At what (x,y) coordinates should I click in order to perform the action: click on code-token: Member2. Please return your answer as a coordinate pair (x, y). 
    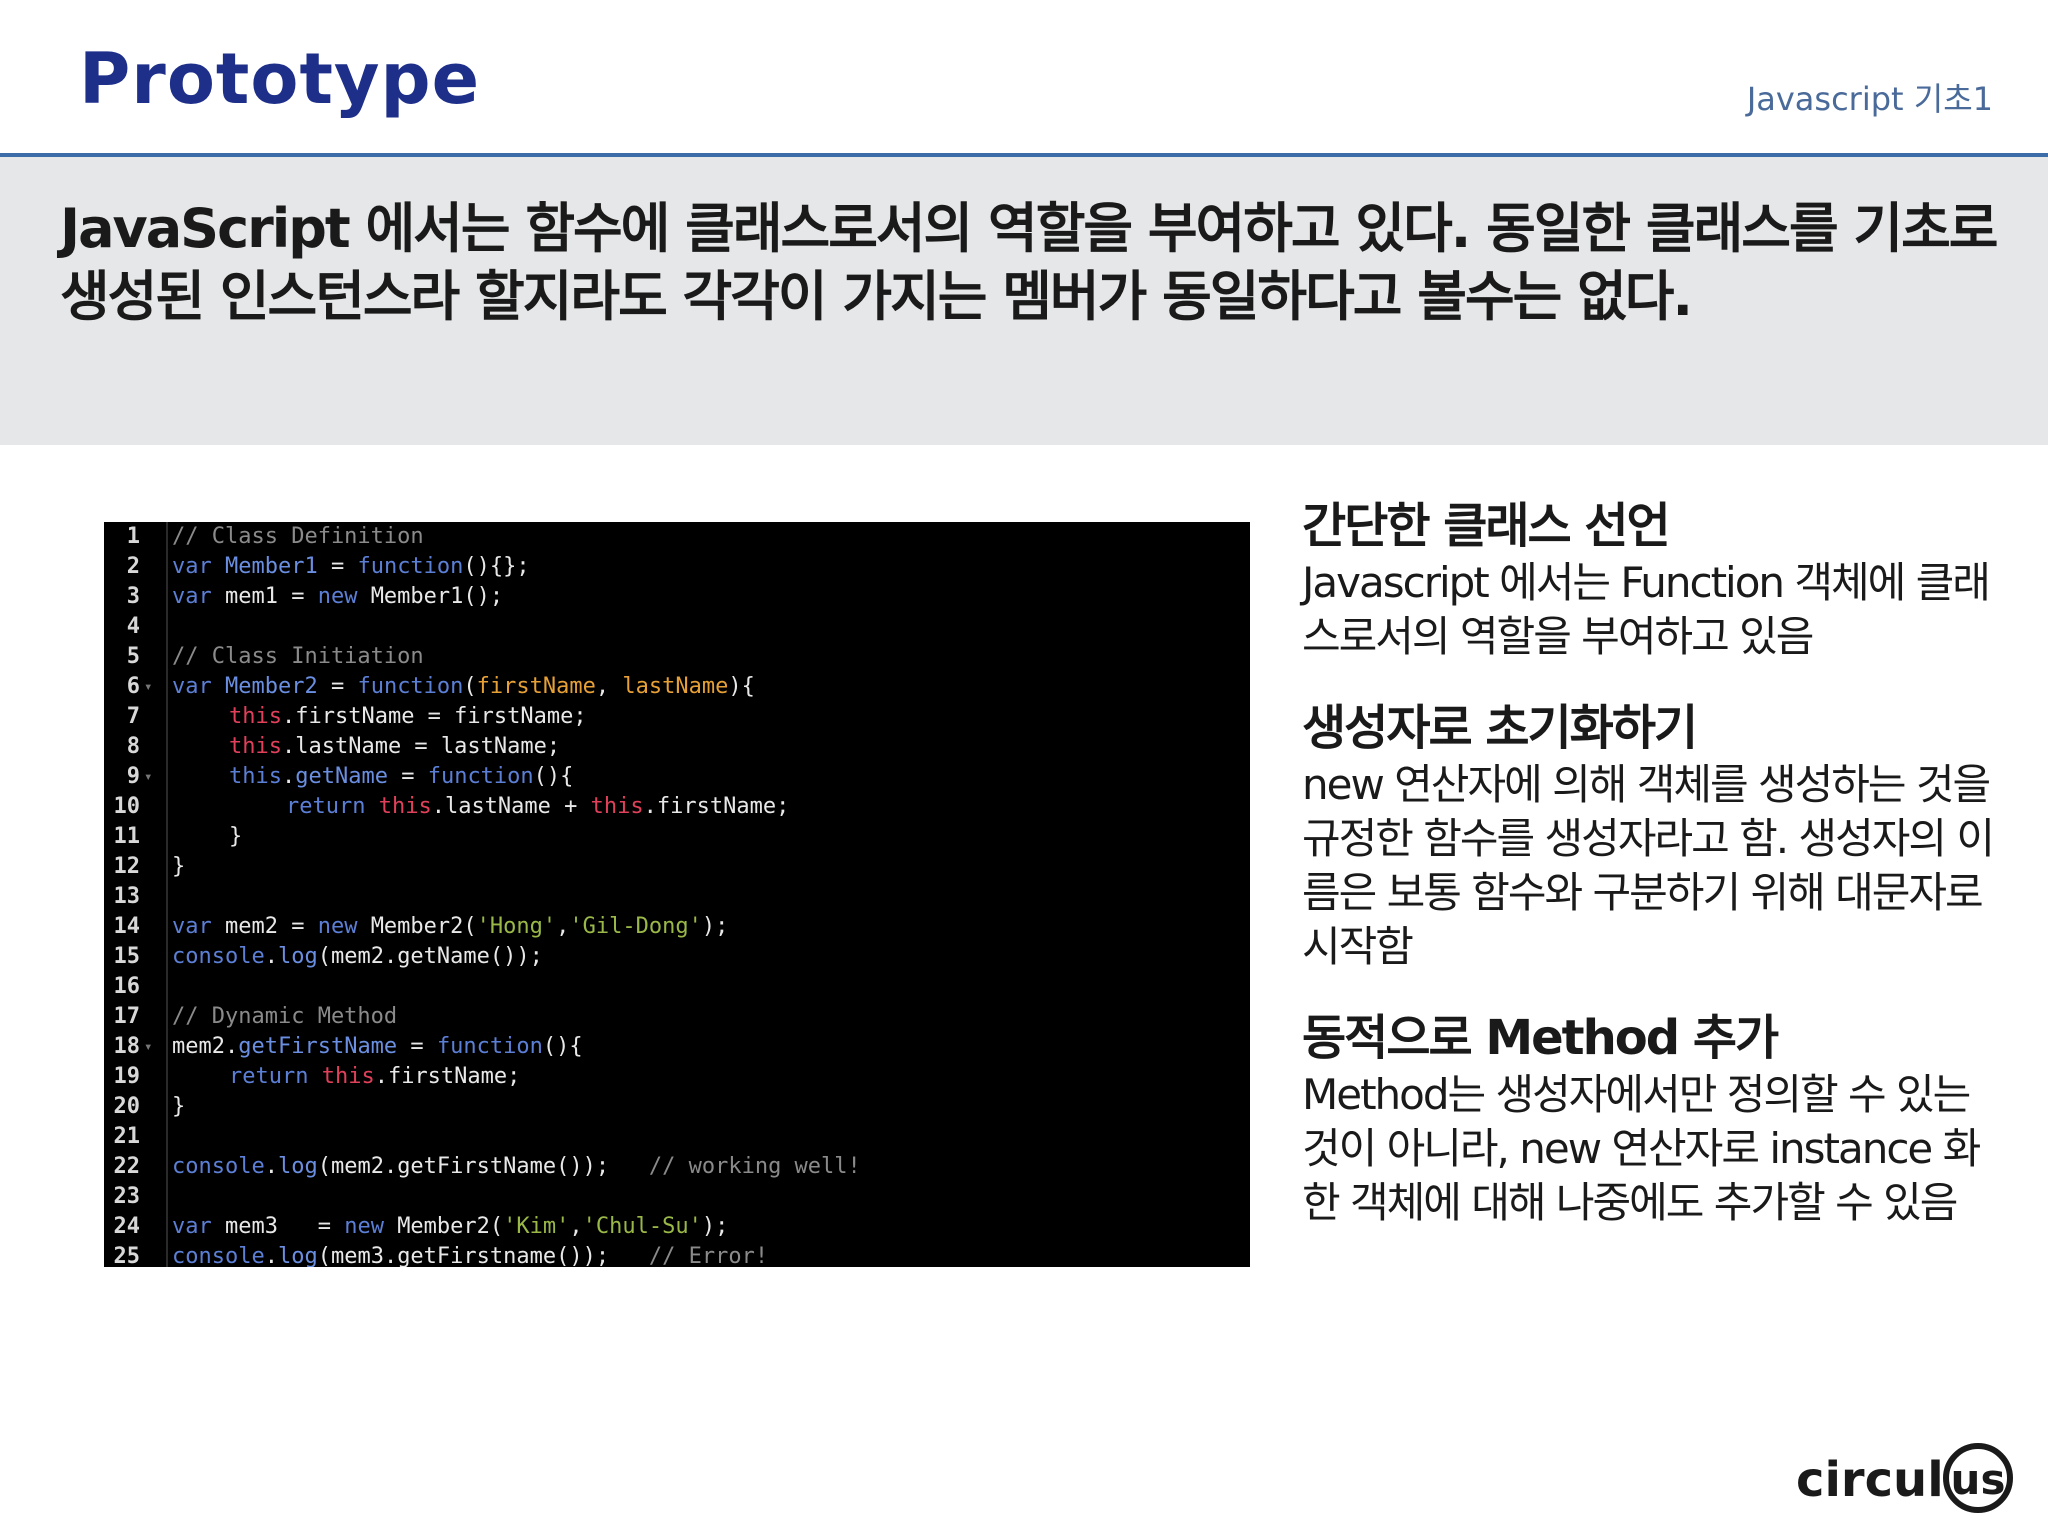
    Looking at the image, I should click on (271, 686).